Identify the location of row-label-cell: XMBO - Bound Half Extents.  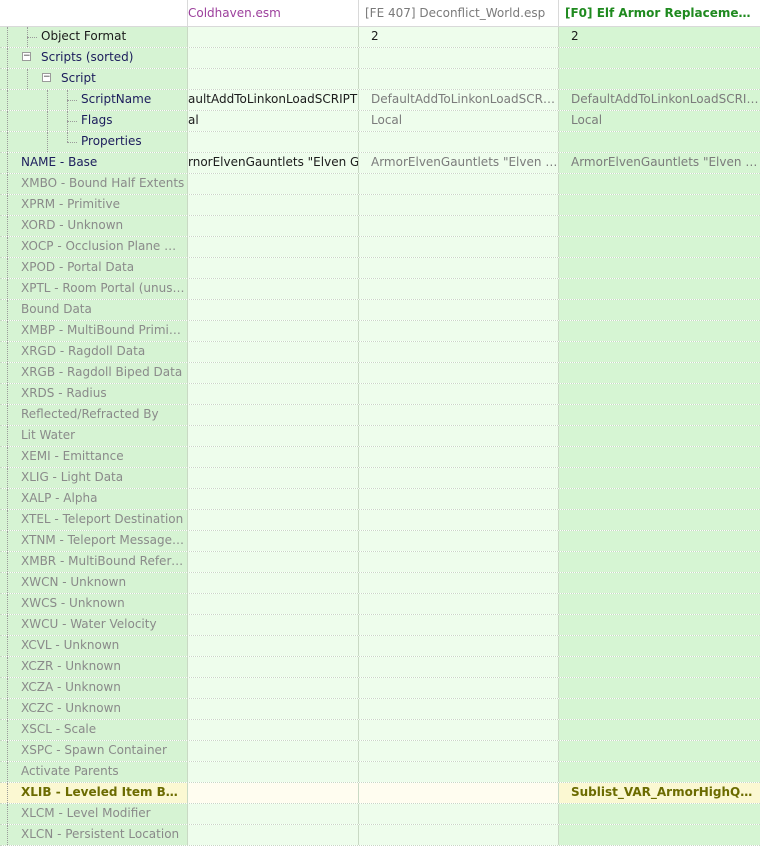
(94, 184).